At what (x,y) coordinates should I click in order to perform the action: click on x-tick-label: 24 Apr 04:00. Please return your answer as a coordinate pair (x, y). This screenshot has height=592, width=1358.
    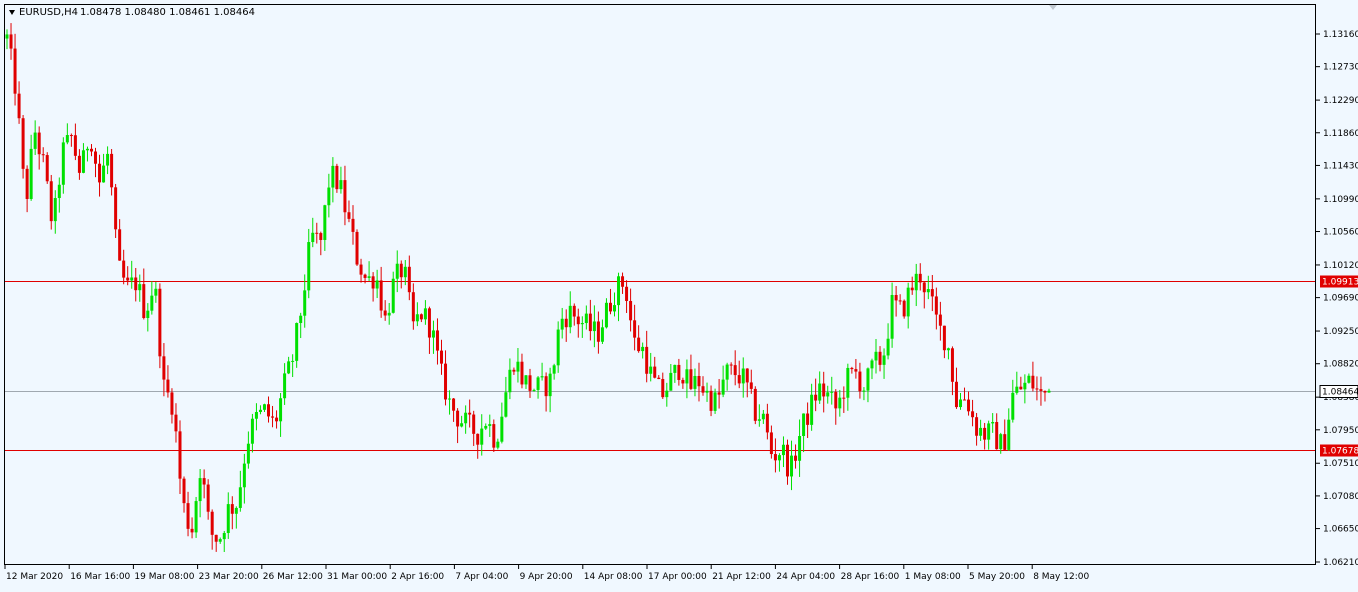
    Looking at the image, I should click on (805, 577).